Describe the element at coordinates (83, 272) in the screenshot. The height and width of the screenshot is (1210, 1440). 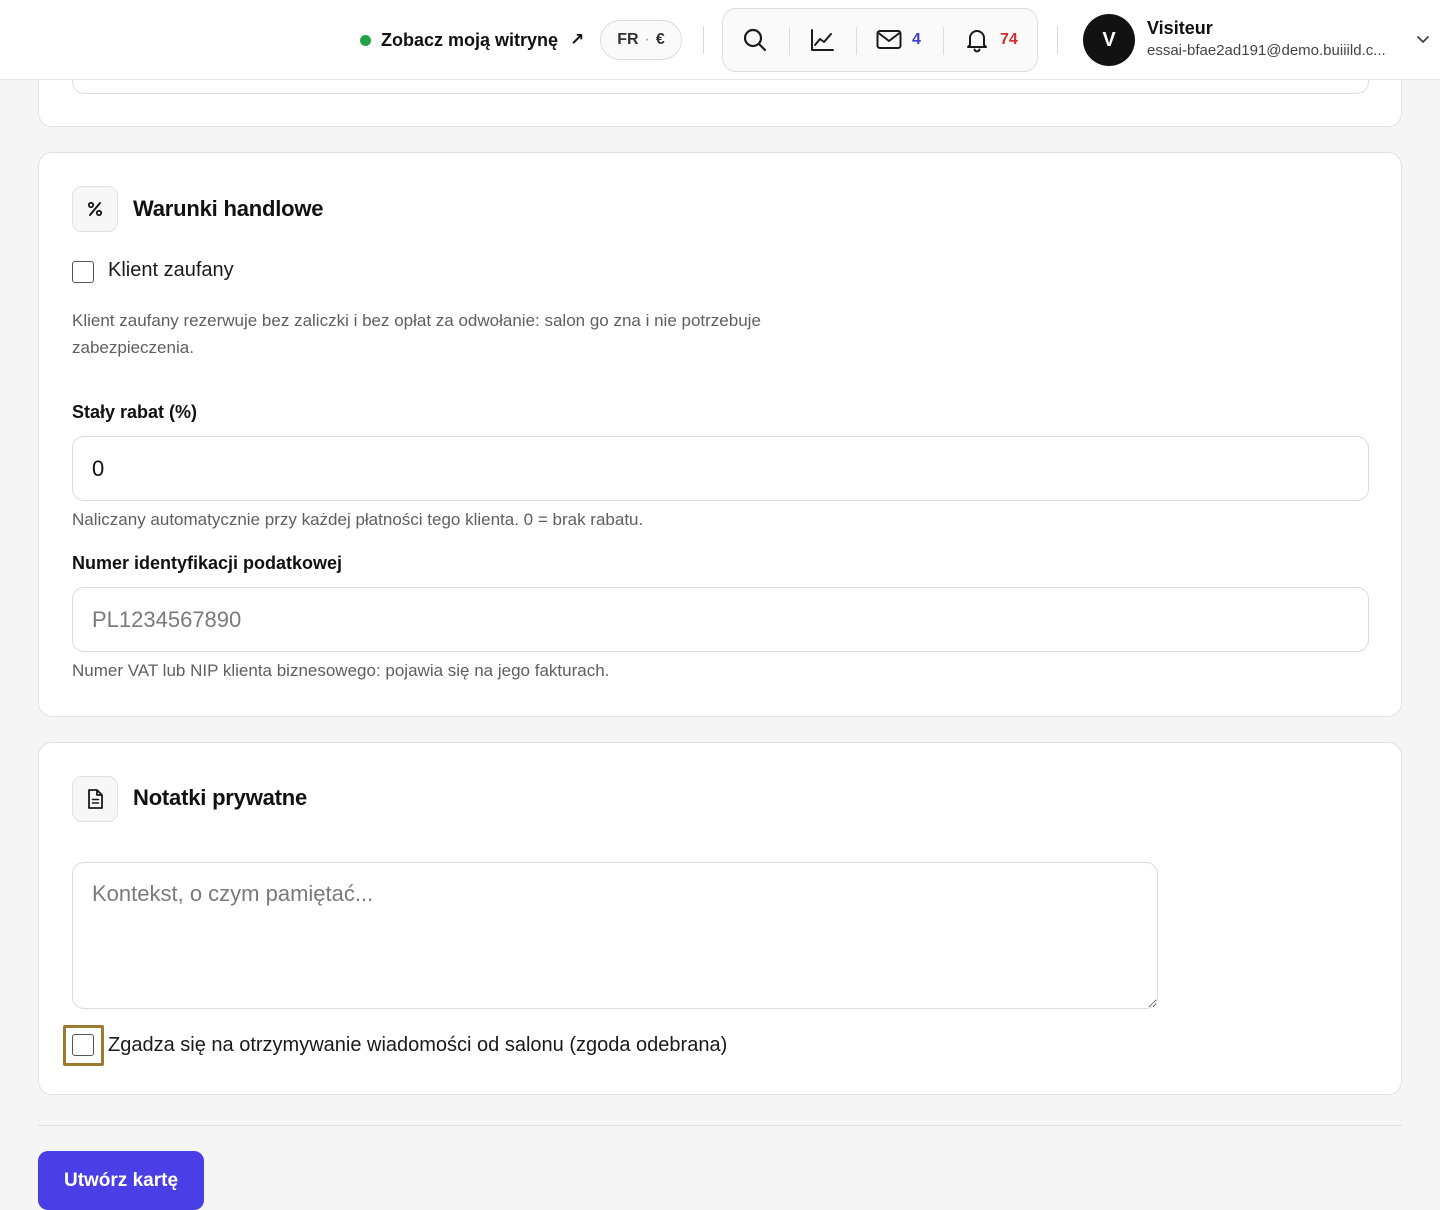
I see `trusted-client-checkbox` at that location.